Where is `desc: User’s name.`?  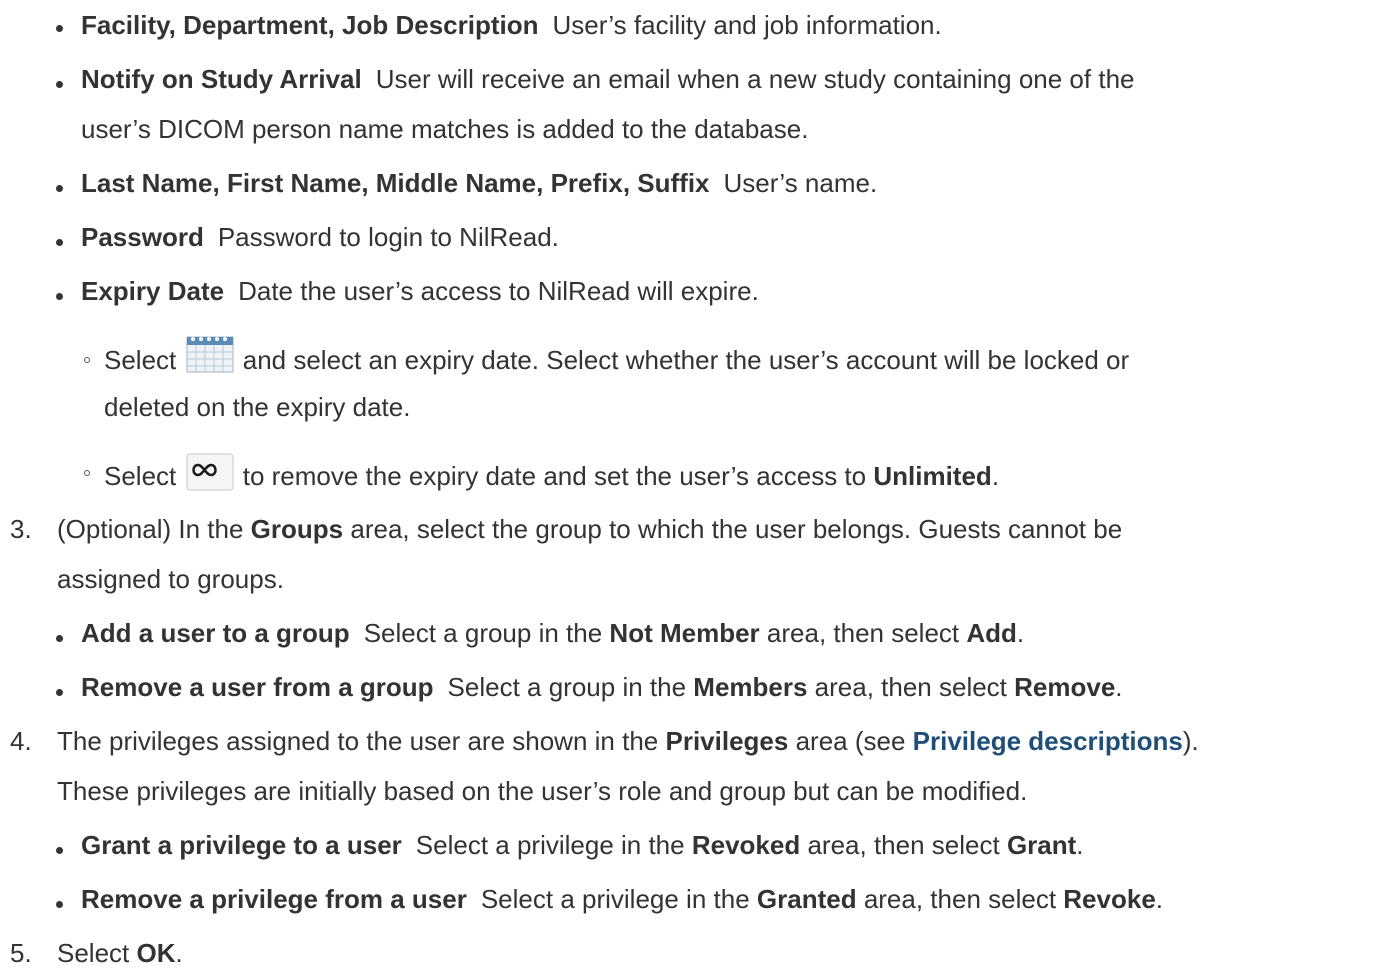
desc: User’s name. is located at coordinates (800, 183).